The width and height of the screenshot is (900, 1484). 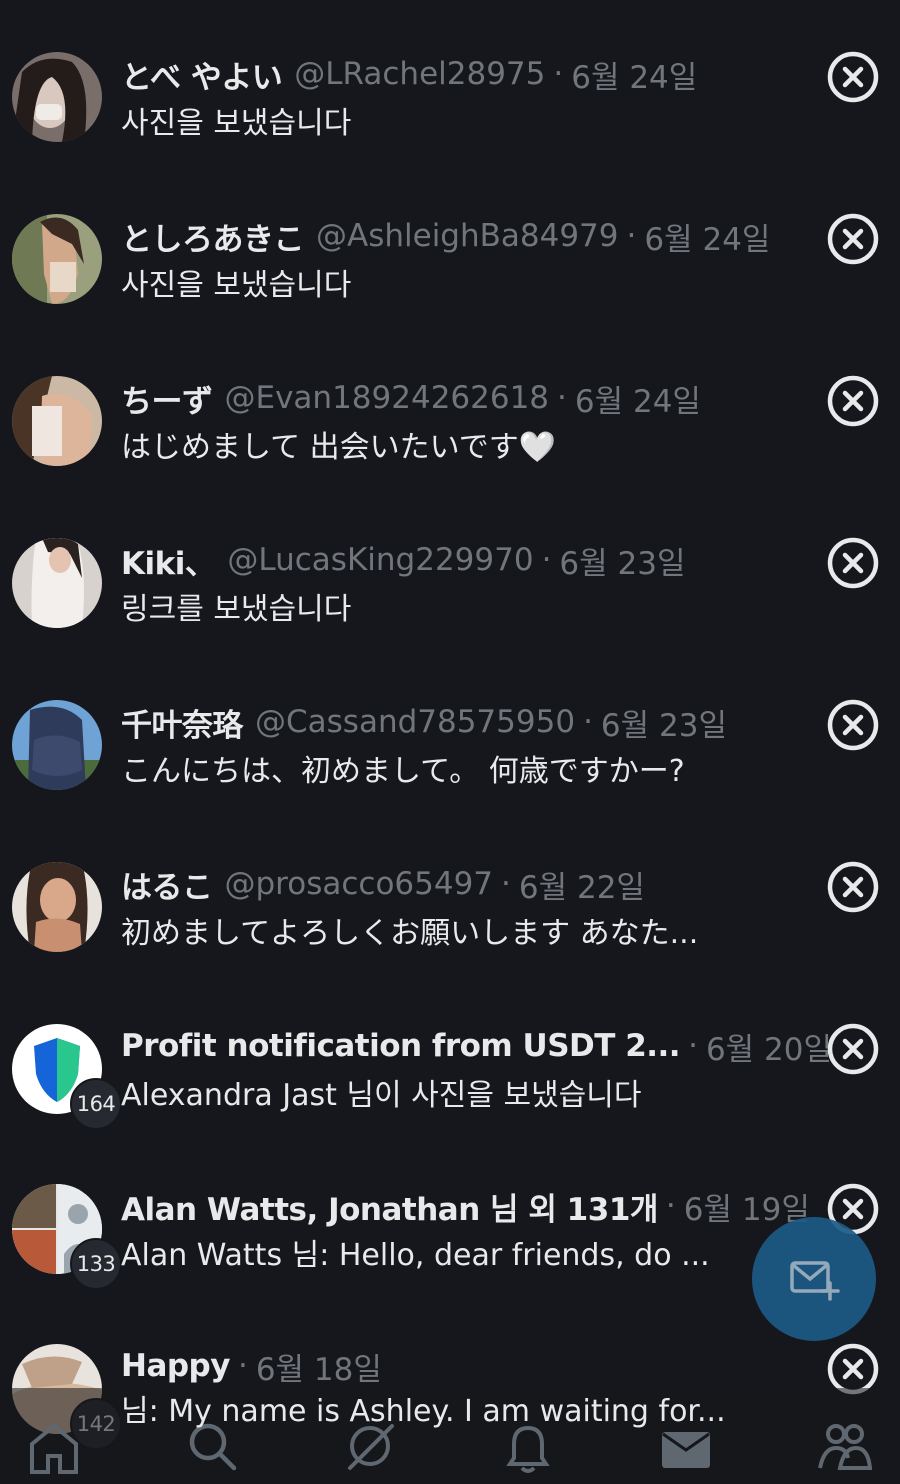 I want to click on sender-handle: @AshleighBa84979, so click(x=467, y=236).